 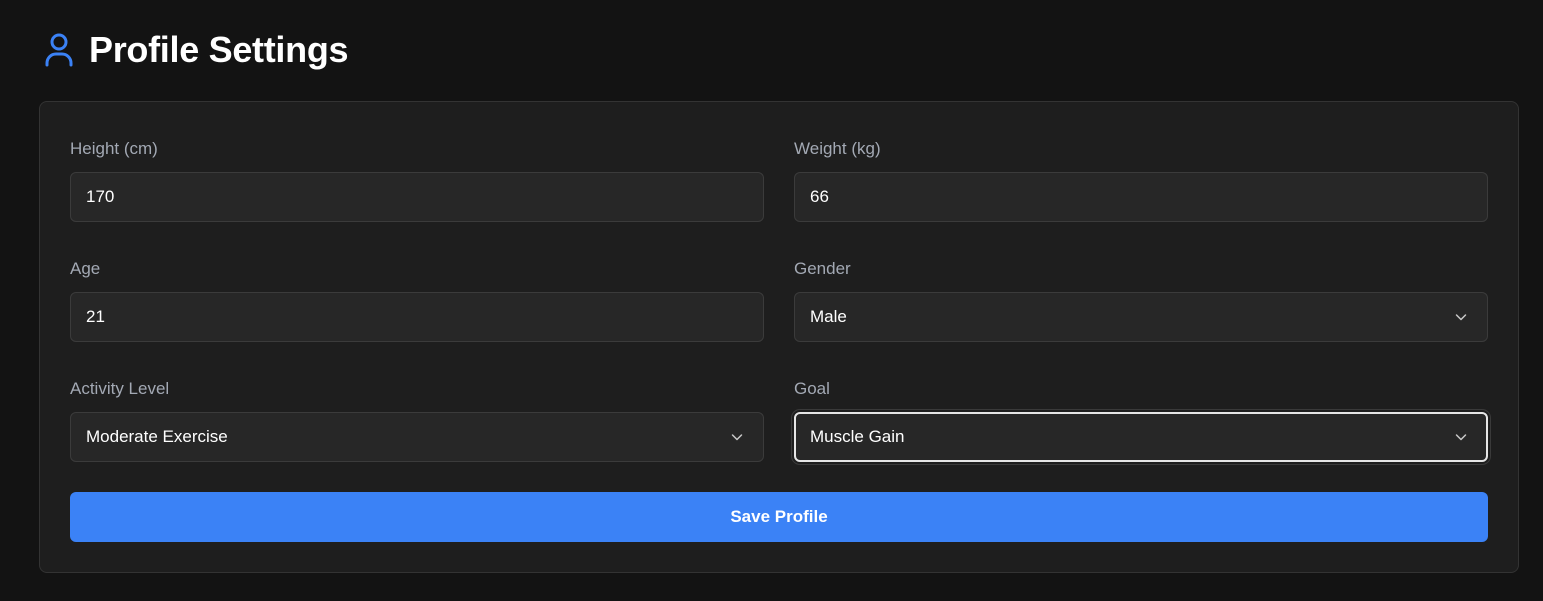 What do you see at coordinates (219, 49) in the screenshot?
I see `page-title: Profile Settings` at bounding box center [219, 49].